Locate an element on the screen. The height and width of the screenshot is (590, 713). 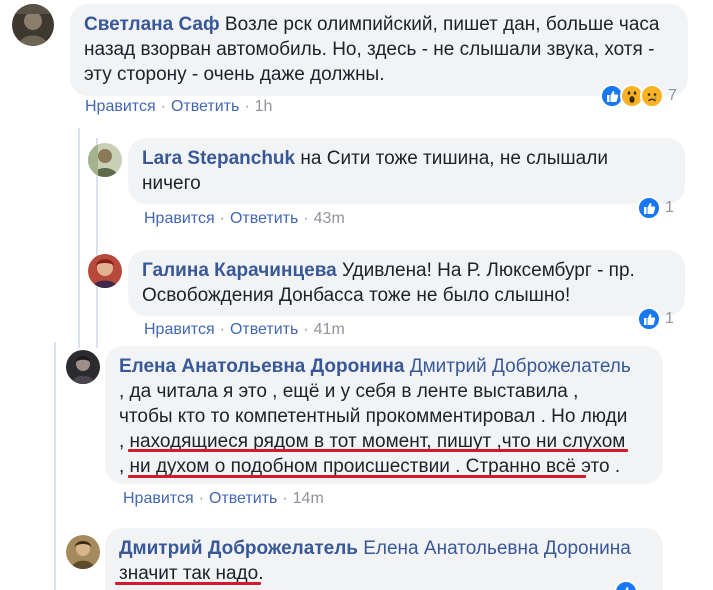
comment-timestamp: 1h is located at coordinates (264, 106).